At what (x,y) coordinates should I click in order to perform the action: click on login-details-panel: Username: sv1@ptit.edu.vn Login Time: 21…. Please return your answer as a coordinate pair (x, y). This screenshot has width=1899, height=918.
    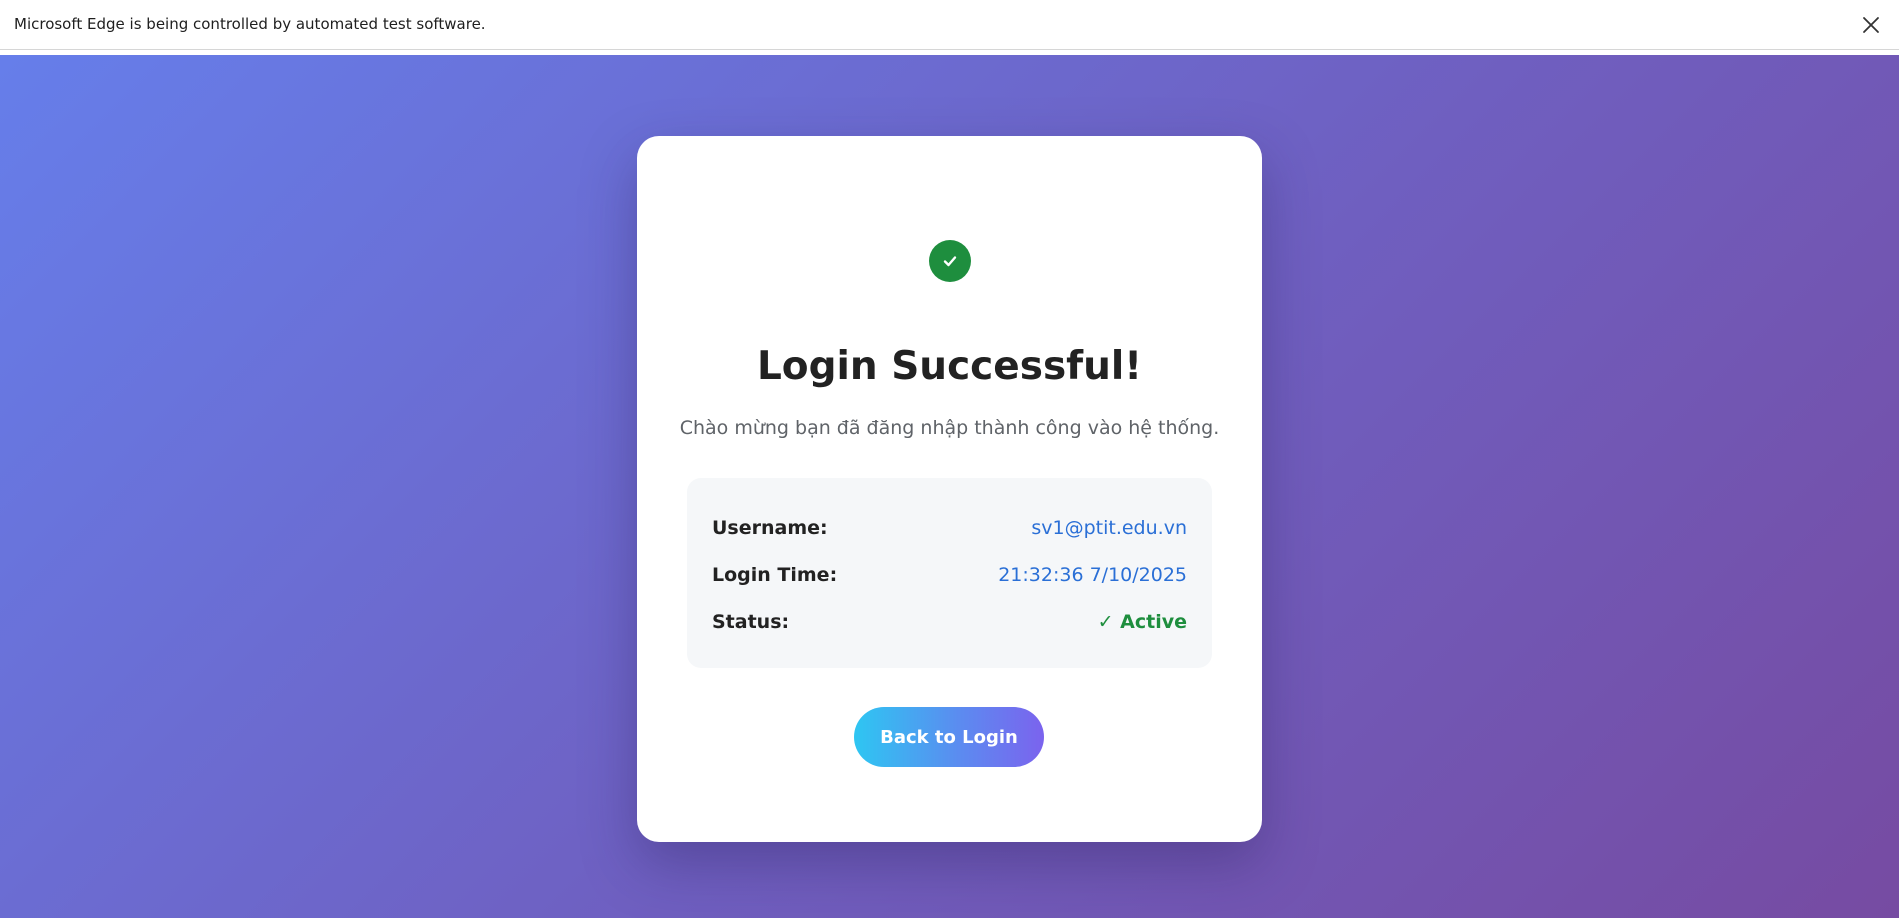
    Looking at the image, I should click on (949, 573).